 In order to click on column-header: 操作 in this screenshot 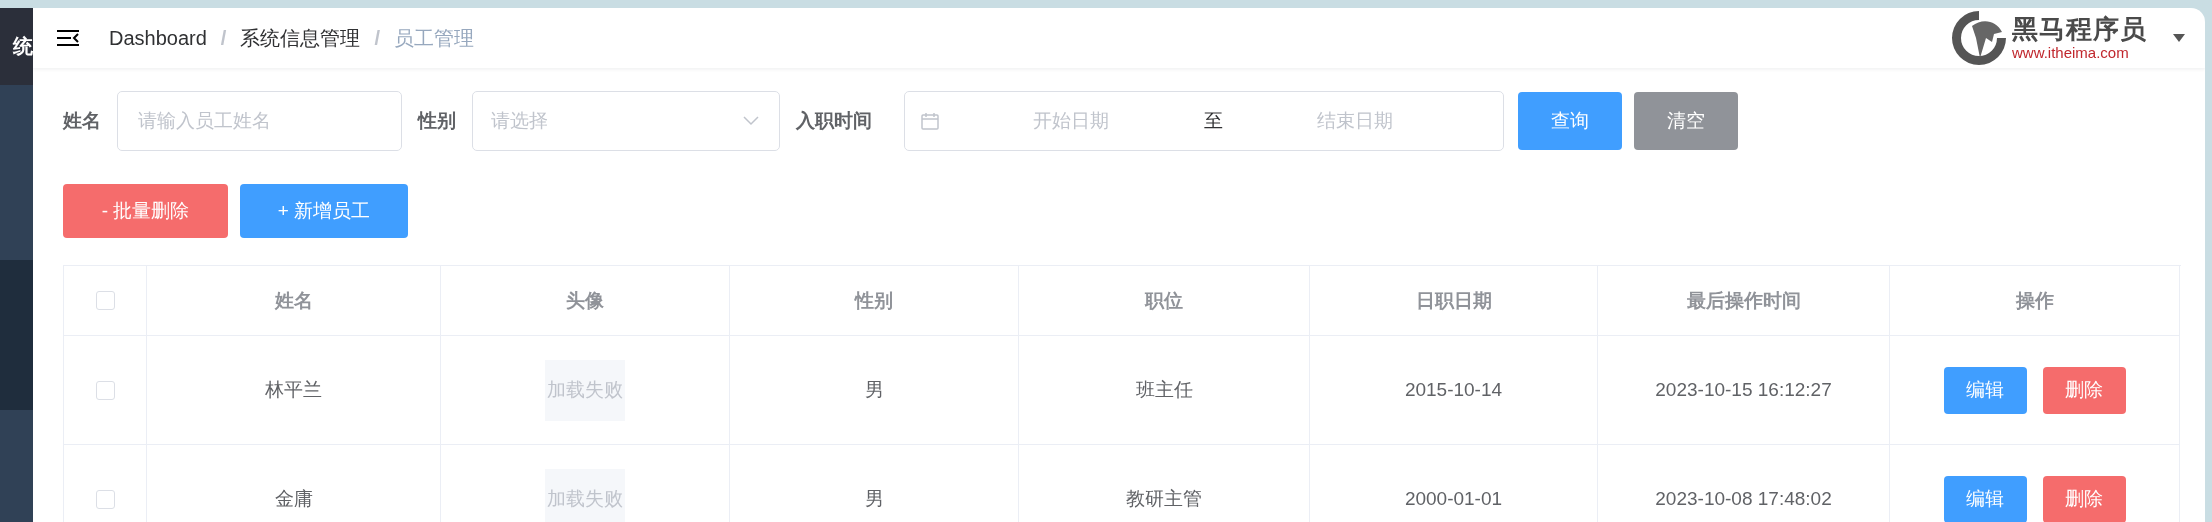, I will do `click(2034, 300)`.